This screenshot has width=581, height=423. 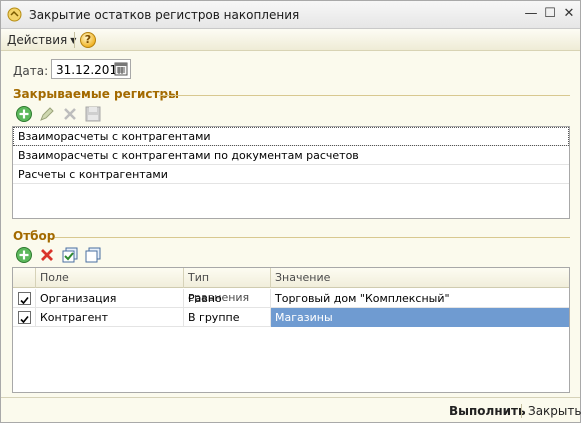 I want to click on run-button: Выполнить, so click(x=487, y=411).